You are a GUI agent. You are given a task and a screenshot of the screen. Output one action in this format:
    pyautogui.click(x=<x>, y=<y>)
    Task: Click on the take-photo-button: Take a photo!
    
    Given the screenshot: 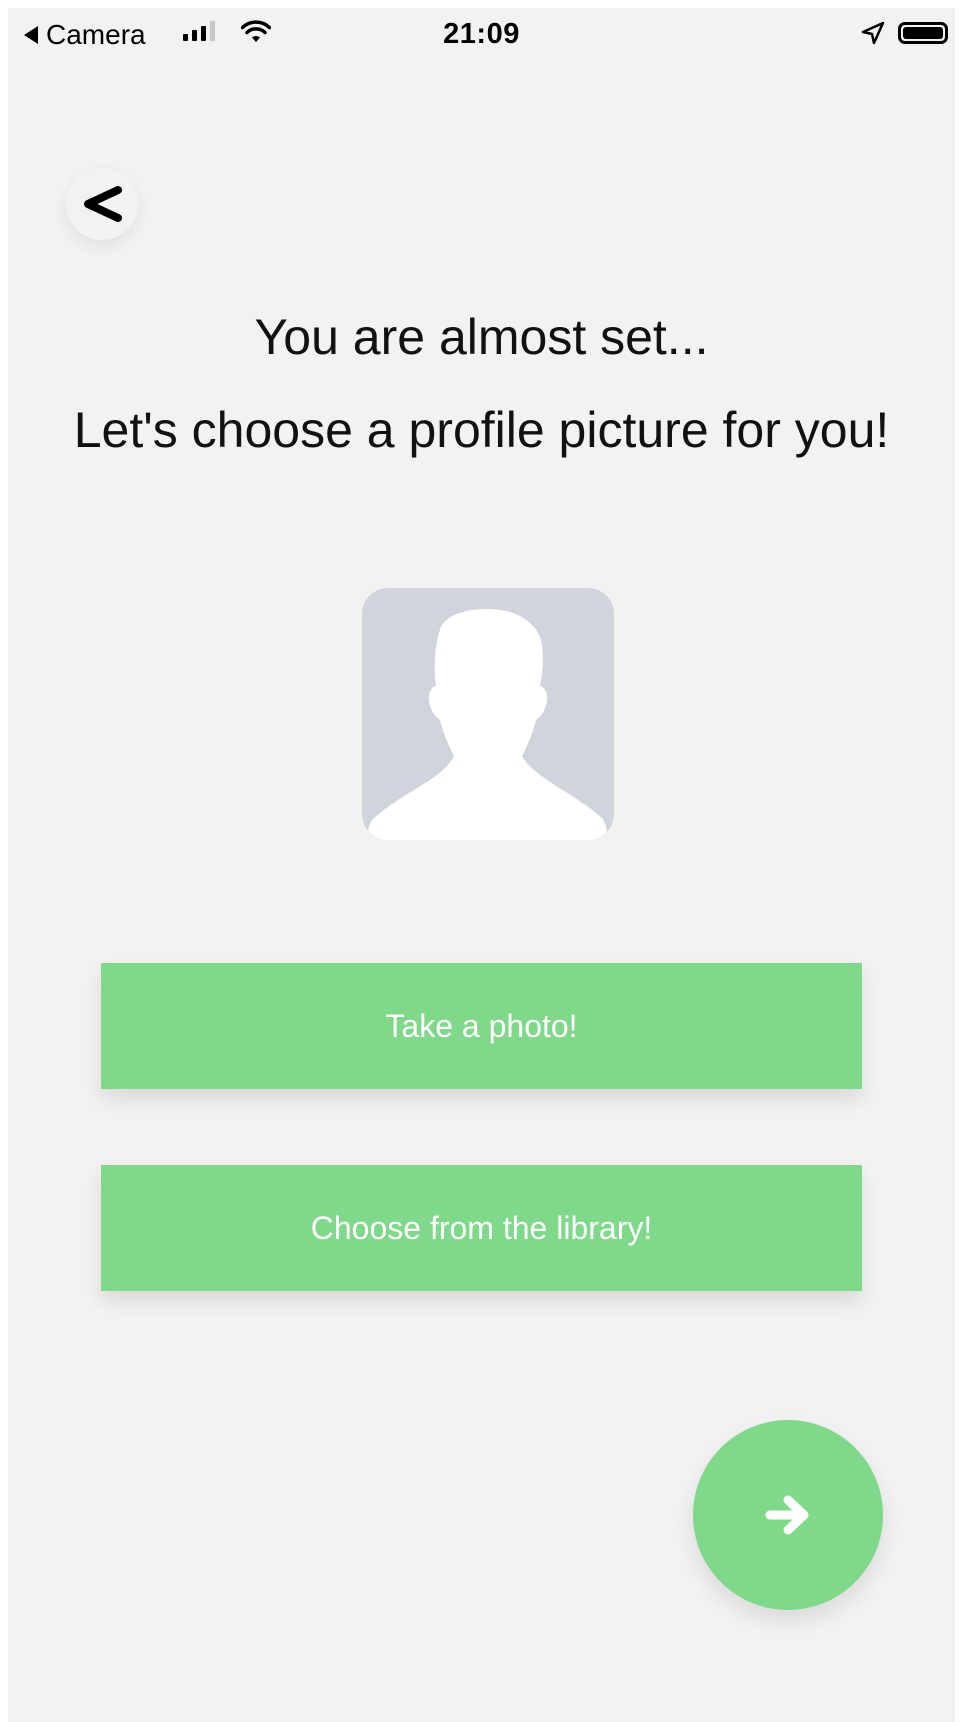 What is the action you would take?
    pyautogui.click(x=481, y=1026)
    